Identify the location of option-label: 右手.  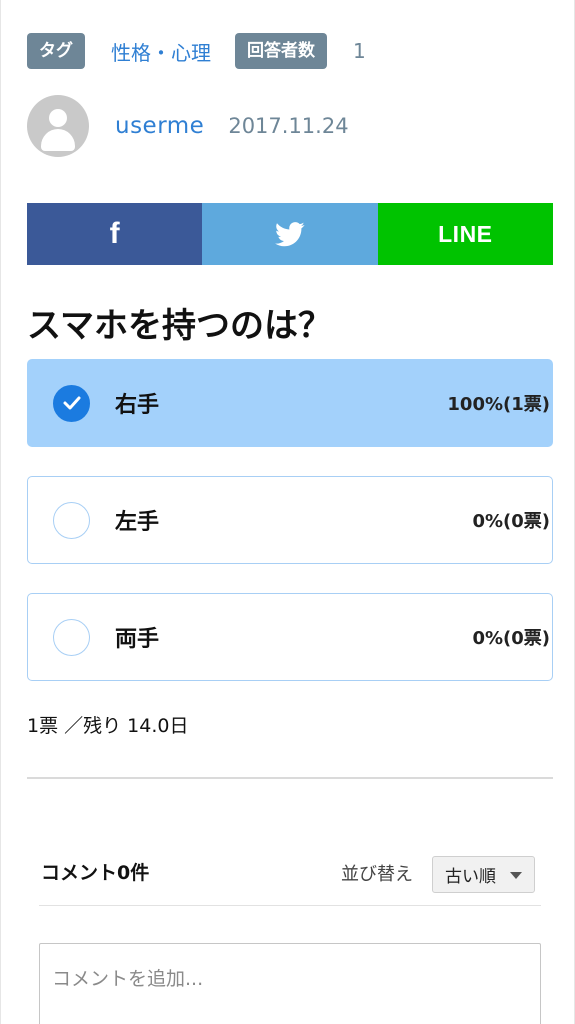
(137, 405).